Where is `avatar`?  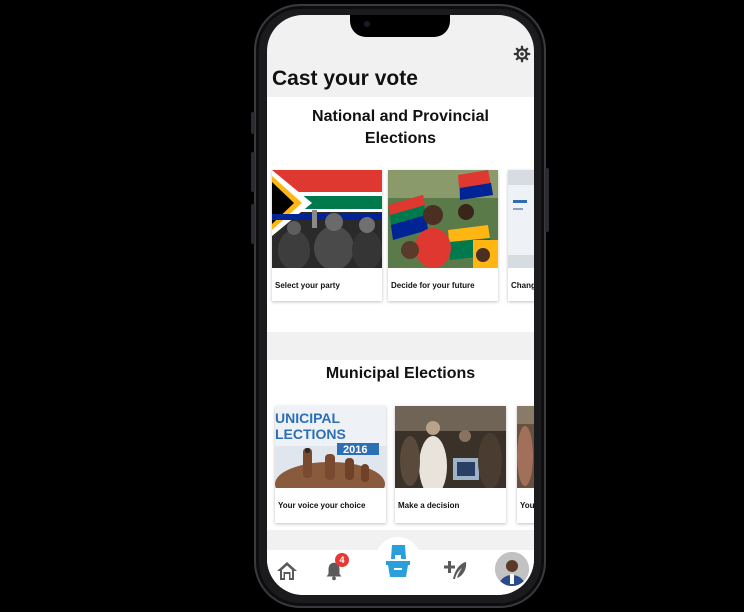 avatar is located at coordinates (512, 569).